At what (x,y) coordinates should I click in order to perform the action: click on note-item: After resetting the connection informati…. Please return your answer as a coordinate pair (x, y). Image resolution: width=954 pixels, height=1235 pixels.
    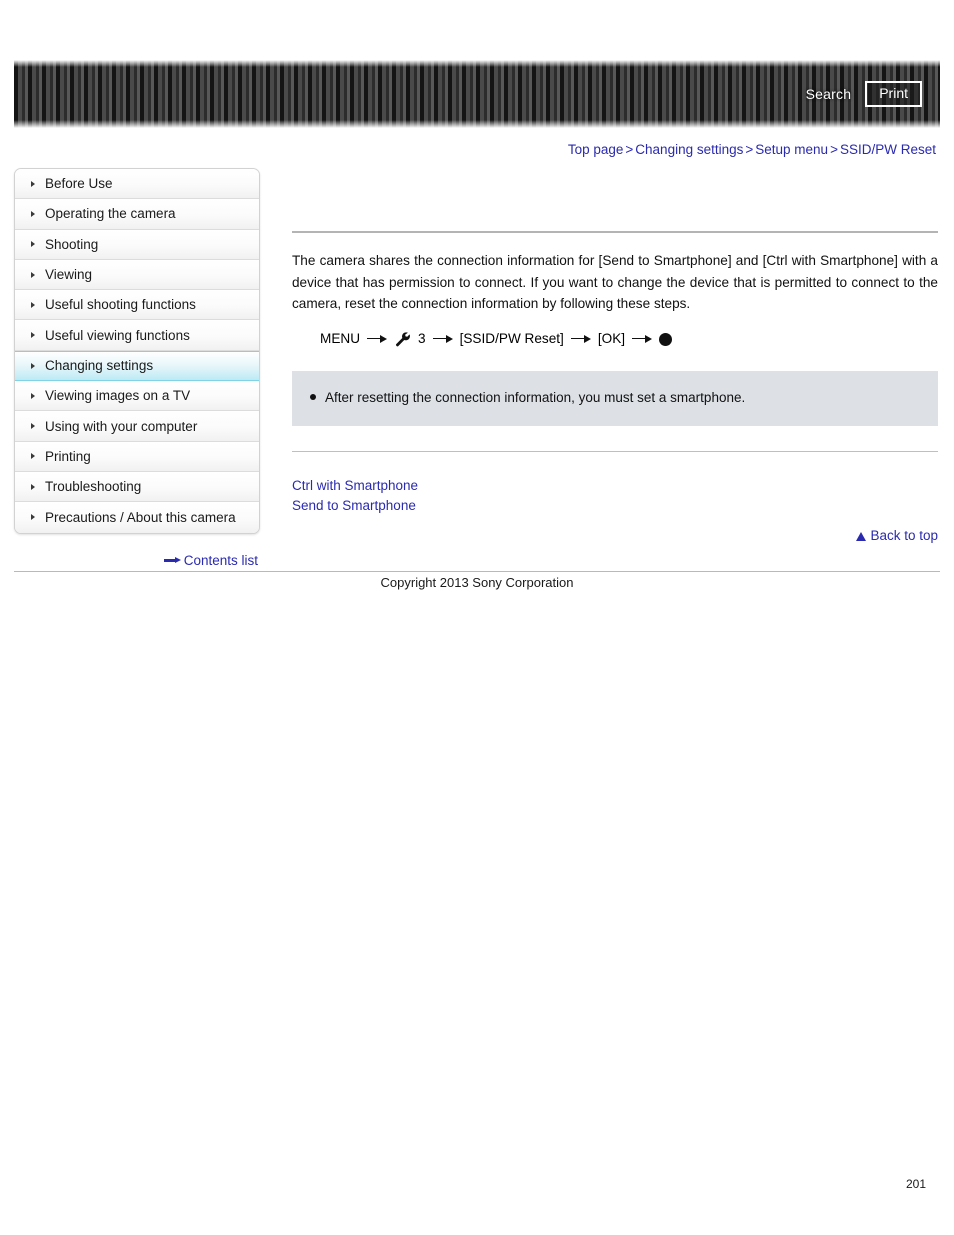
    Looking at the image, I should click on (615, 397).